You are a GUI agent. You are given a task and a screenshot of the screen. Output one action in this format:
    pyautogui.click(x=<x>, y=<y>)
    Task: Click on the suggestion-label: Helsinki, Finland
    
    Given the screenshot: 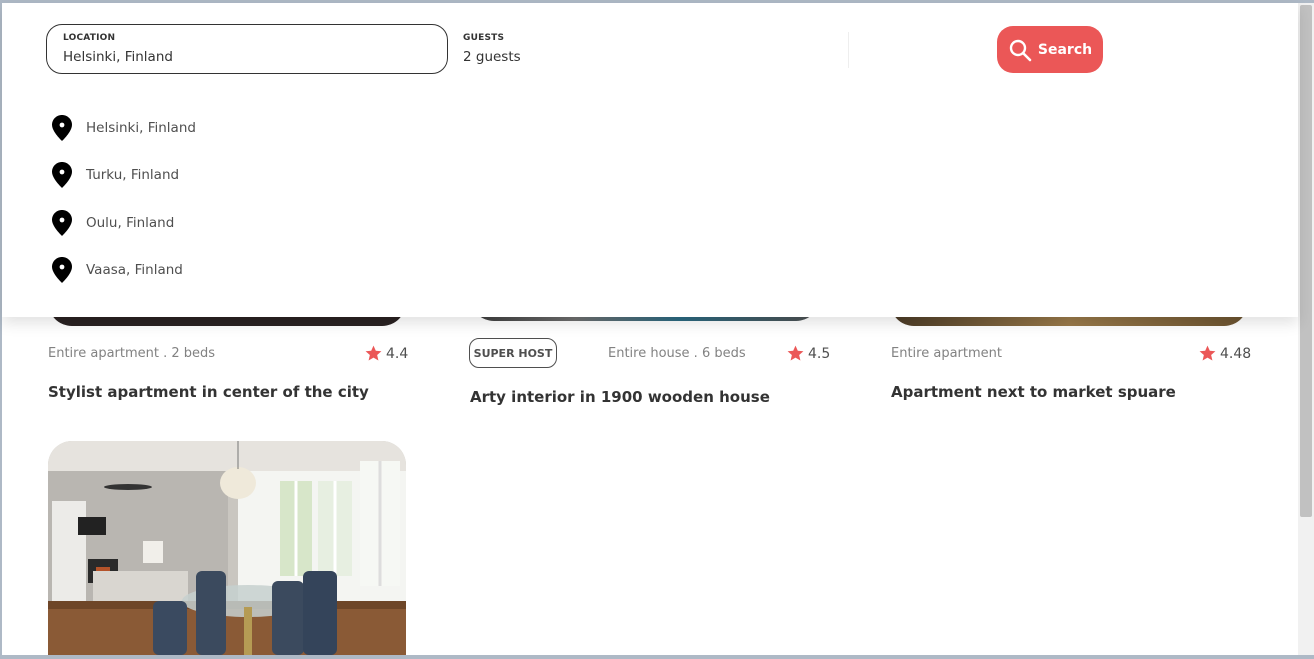 What is the action you would take?
    pyautogui.click(x=141, y=128)
    